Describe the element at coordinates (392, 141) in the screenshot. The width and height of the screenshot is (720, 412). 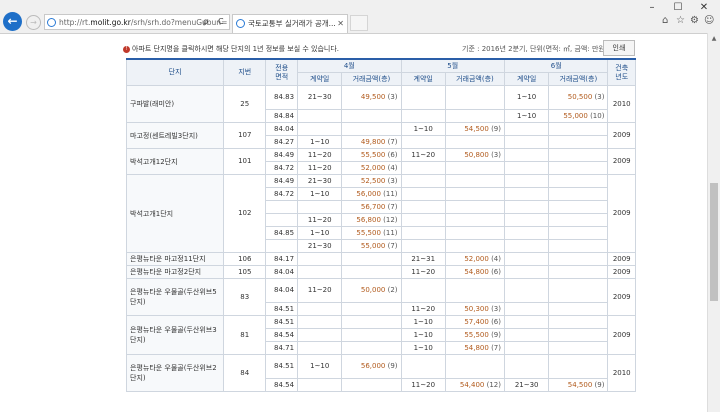
I see `floor-value: (7)` at that location.